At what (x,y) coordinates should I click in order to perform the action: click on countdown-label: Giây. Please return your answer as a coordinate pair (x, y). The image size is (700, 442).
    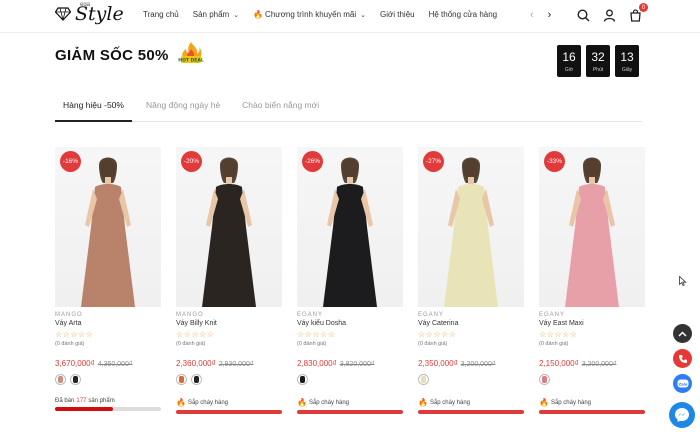
    Looking at the image, I should click on (627, 70).